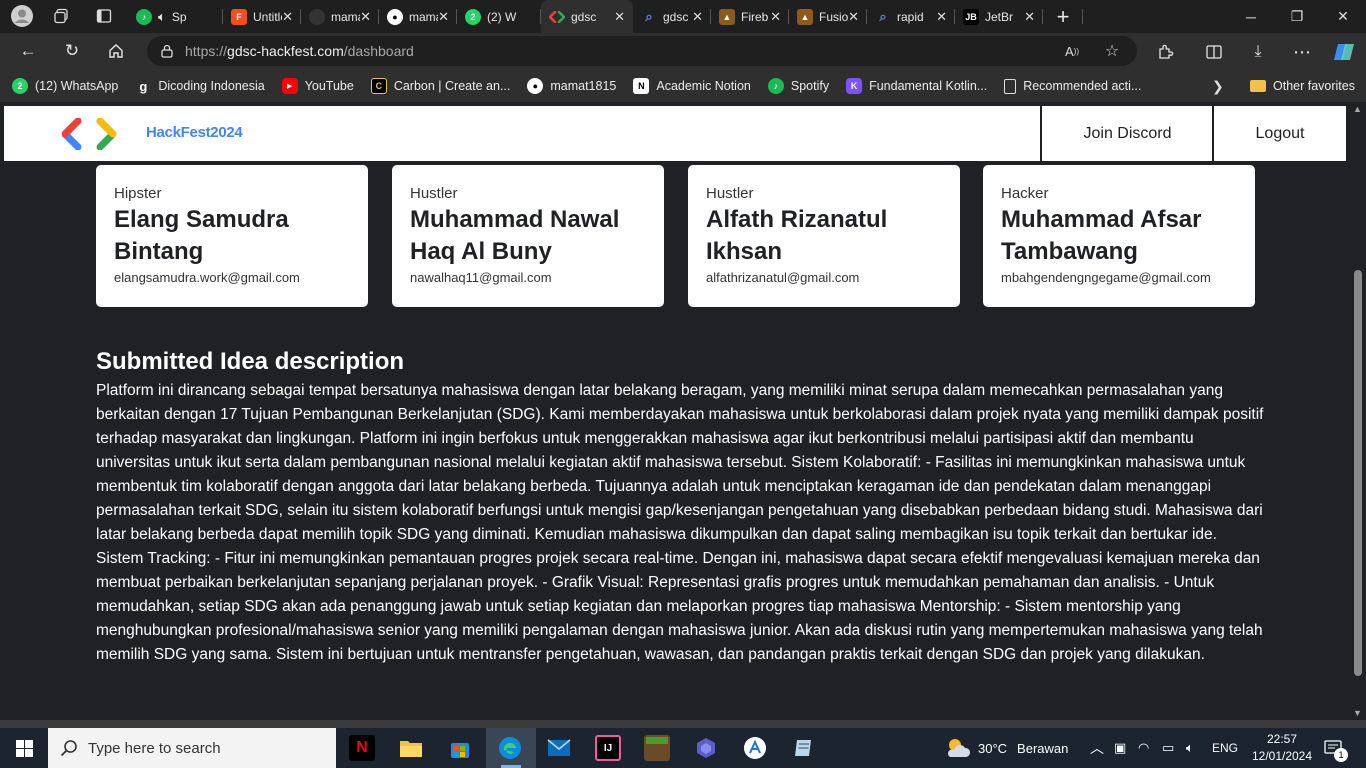 The image size is (1366, 768). I want to click on home-button, so click(116, 51).